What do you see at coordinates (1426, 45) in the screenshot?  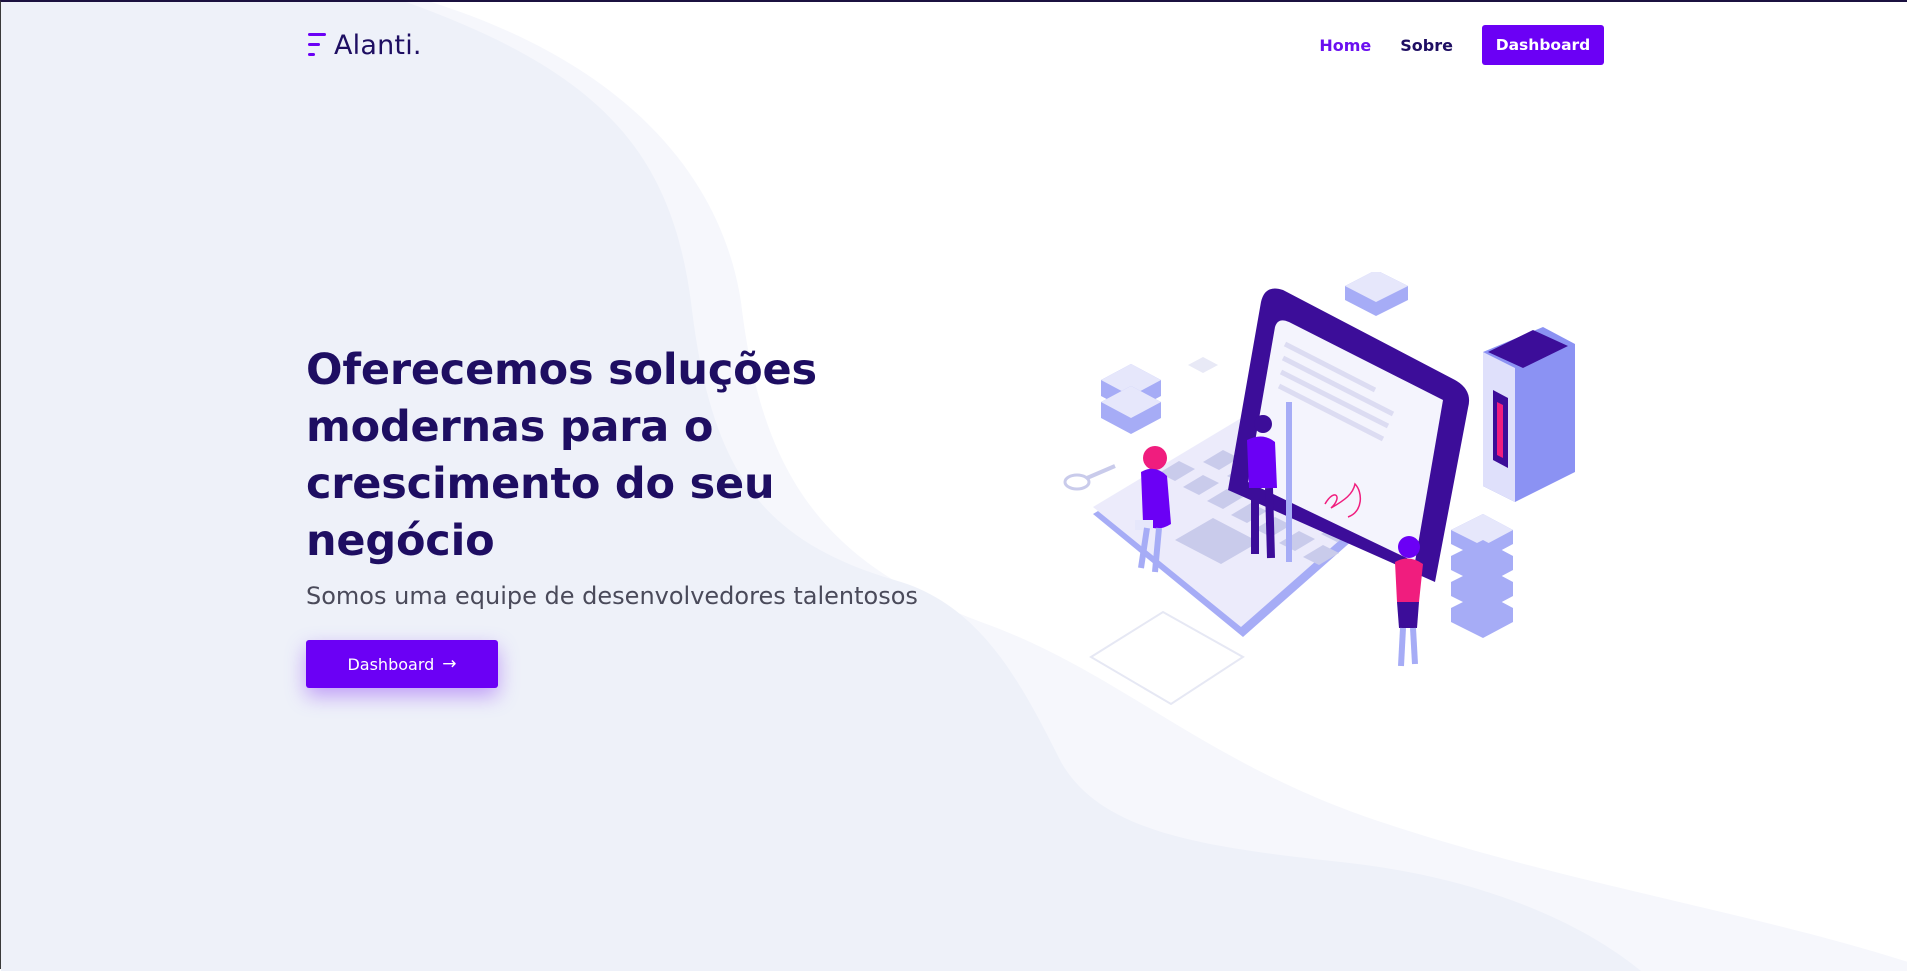 I see `nav-link-sobre: Sobre` at bounding box center [1426, 45].